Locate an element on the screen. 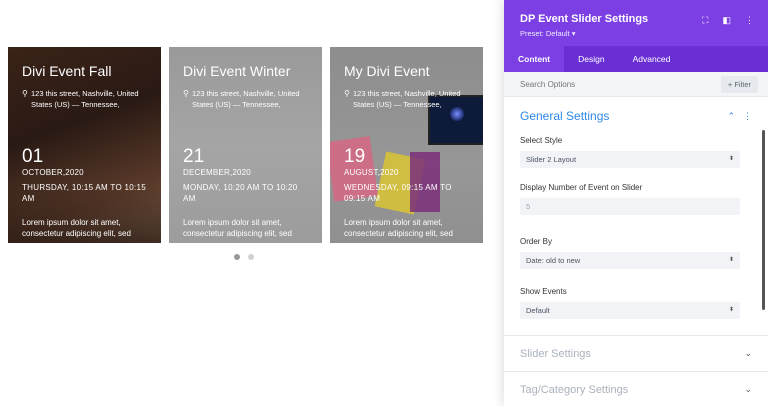 This screenshot has width=768, height=406. slider-settings-section: Slider Settings ⌄ is located at coordinates (636, 353).